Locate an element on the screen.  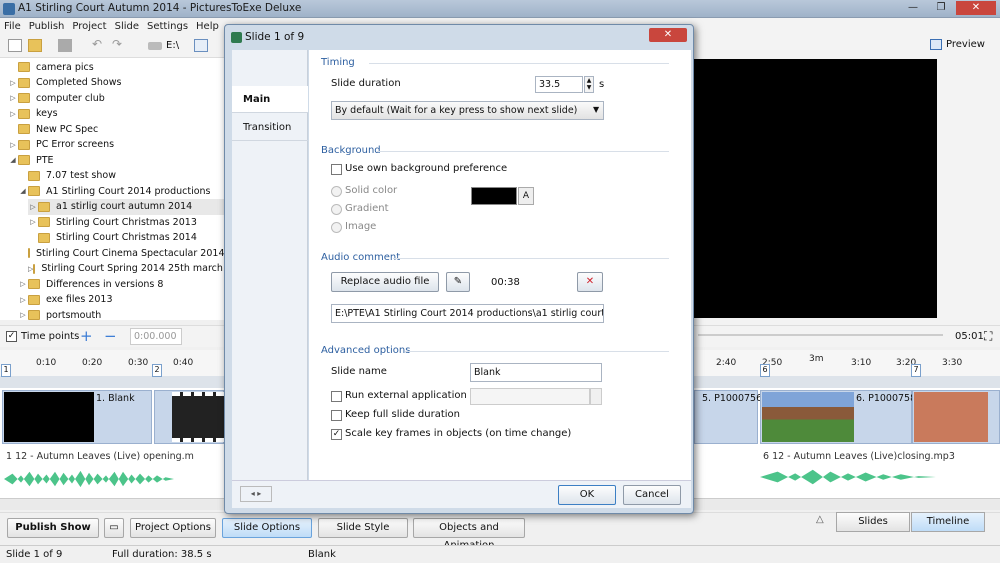
fullscreen-icon: ⛶ is located at coordinates (988, 336).